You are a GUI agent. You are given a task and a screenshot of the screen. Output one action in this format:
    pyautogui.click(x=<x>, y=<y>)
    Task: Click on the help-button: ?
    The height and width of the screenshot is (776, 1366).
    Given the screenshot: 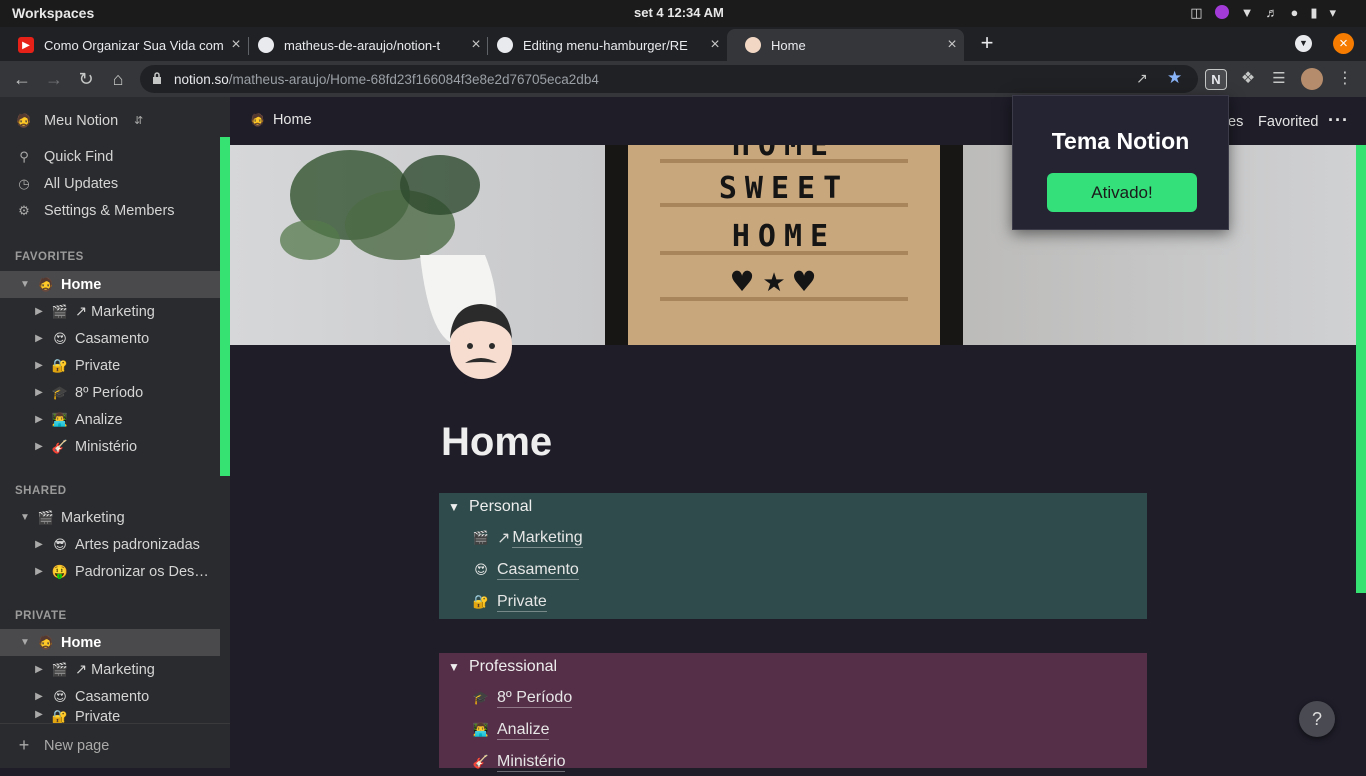 What is the action you would take?
    pyautogui.click(x=1317, y=719)
    